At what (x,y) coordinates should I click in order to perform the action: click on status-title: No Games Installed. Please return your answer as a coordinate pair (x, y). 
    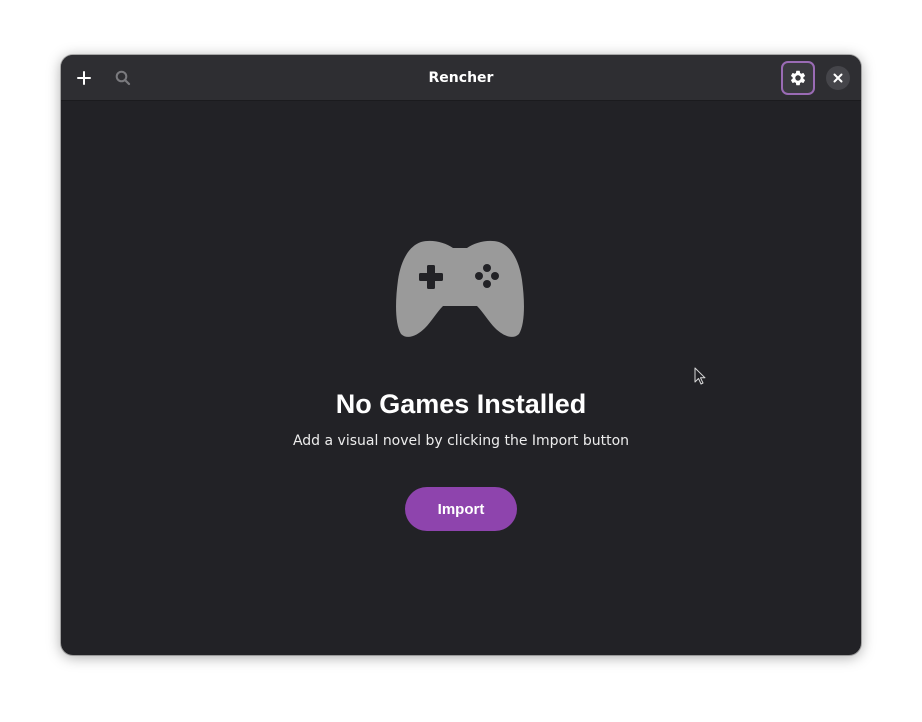
    Looking at the image, I should click on (461, 404).